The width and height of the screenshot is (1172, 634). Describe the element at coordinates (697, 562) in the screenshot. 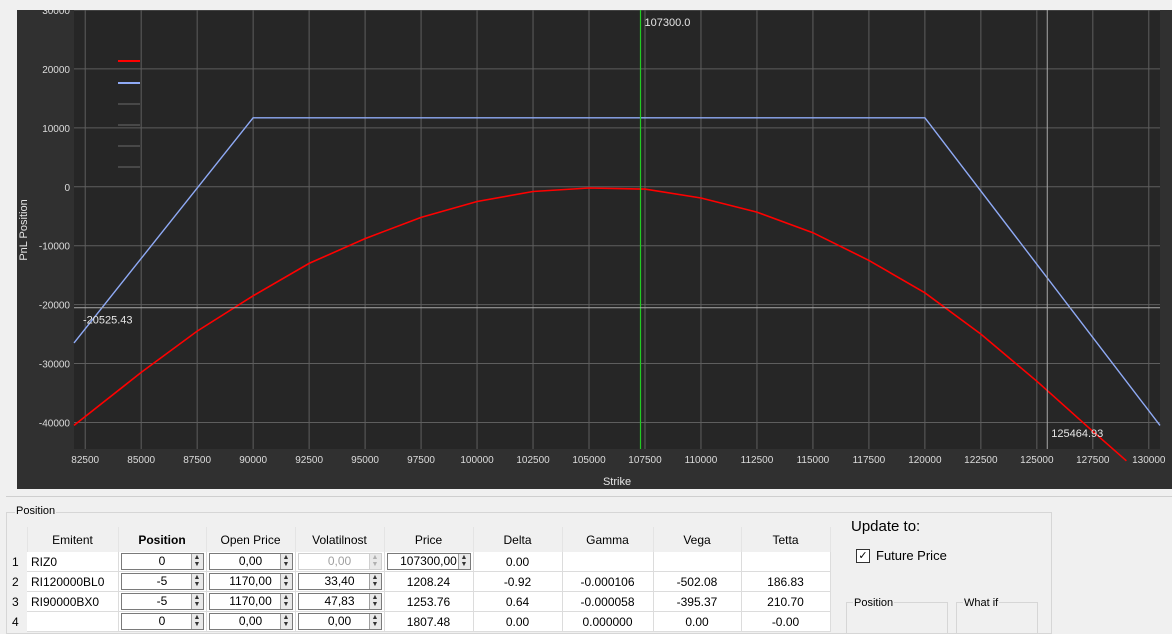

I see `vega-cell` at that location.